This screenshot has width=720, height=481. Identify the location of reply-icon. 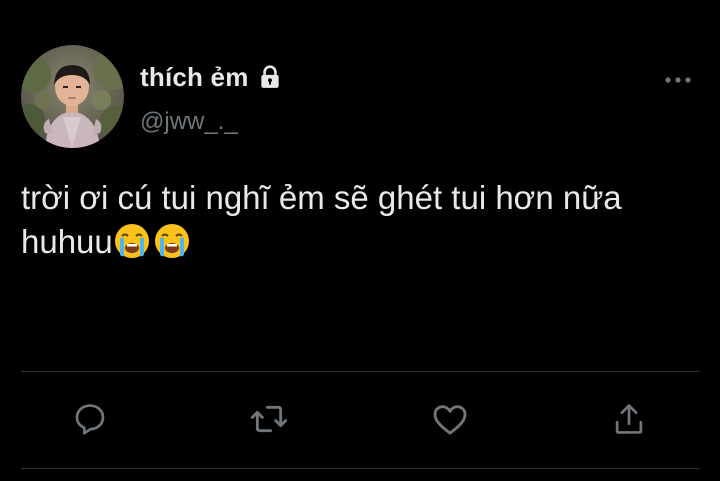
(90, 419).